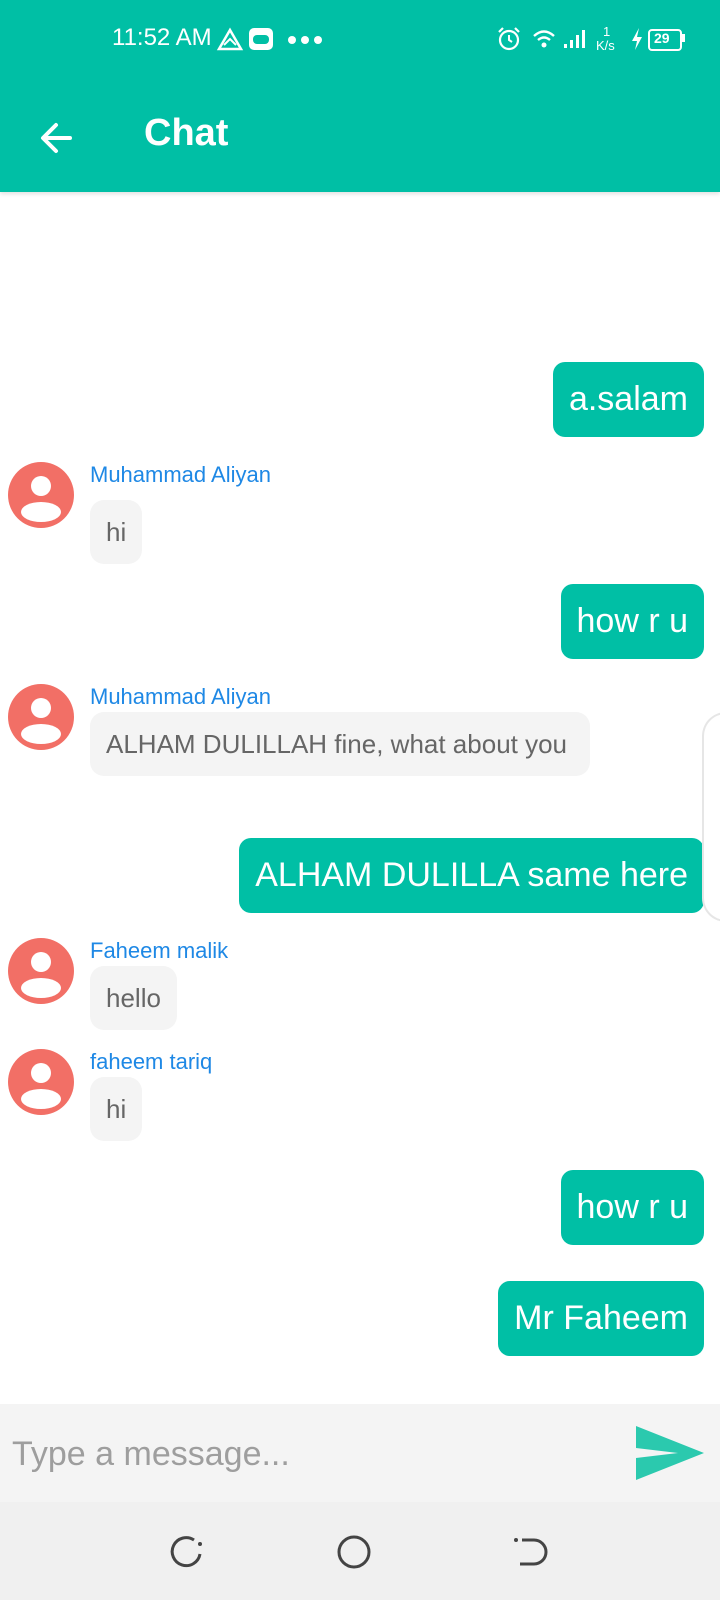 The width and height of the screenshot is (720, 1600). What do you see at coordinates (159, 950) in the screenshot?
I see `sender-name: Faheem malik` at bounding box center [159, 950].